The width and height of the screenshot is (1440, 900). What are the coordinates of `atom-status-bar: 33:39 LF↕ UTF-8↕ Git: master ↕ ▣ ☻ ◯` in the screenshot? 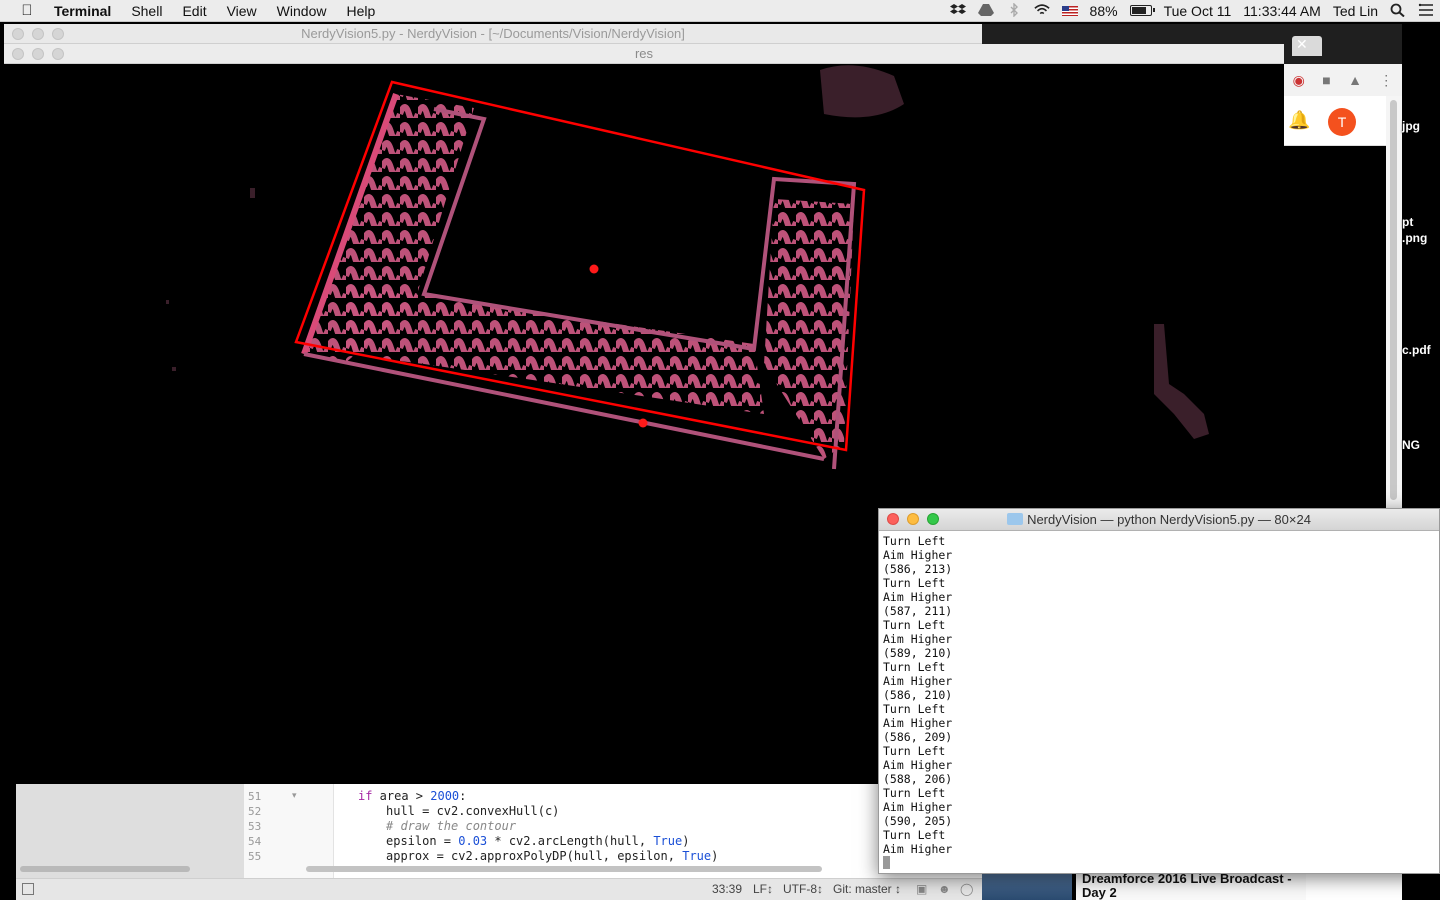 It's located at (499, 889).